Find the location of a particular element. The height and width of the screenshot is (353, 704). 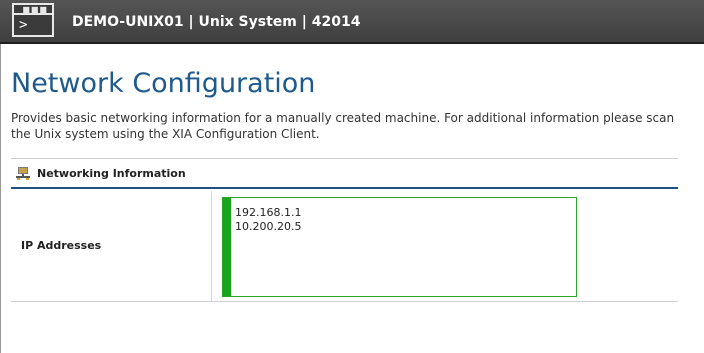

list-item: 192.168.1.1 is located at coordinates (268, 212).